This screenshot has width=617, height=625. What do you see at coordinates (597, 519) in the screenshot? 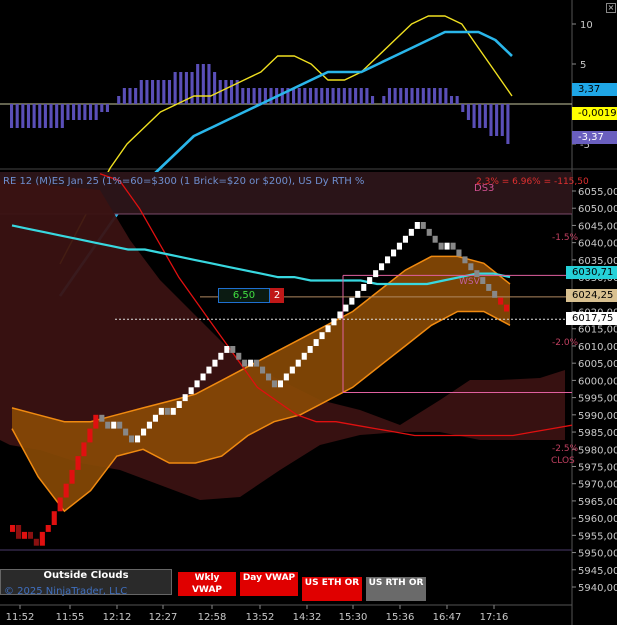
I see `price-axis-label: 5960,00` at bounding box center [597, 519].